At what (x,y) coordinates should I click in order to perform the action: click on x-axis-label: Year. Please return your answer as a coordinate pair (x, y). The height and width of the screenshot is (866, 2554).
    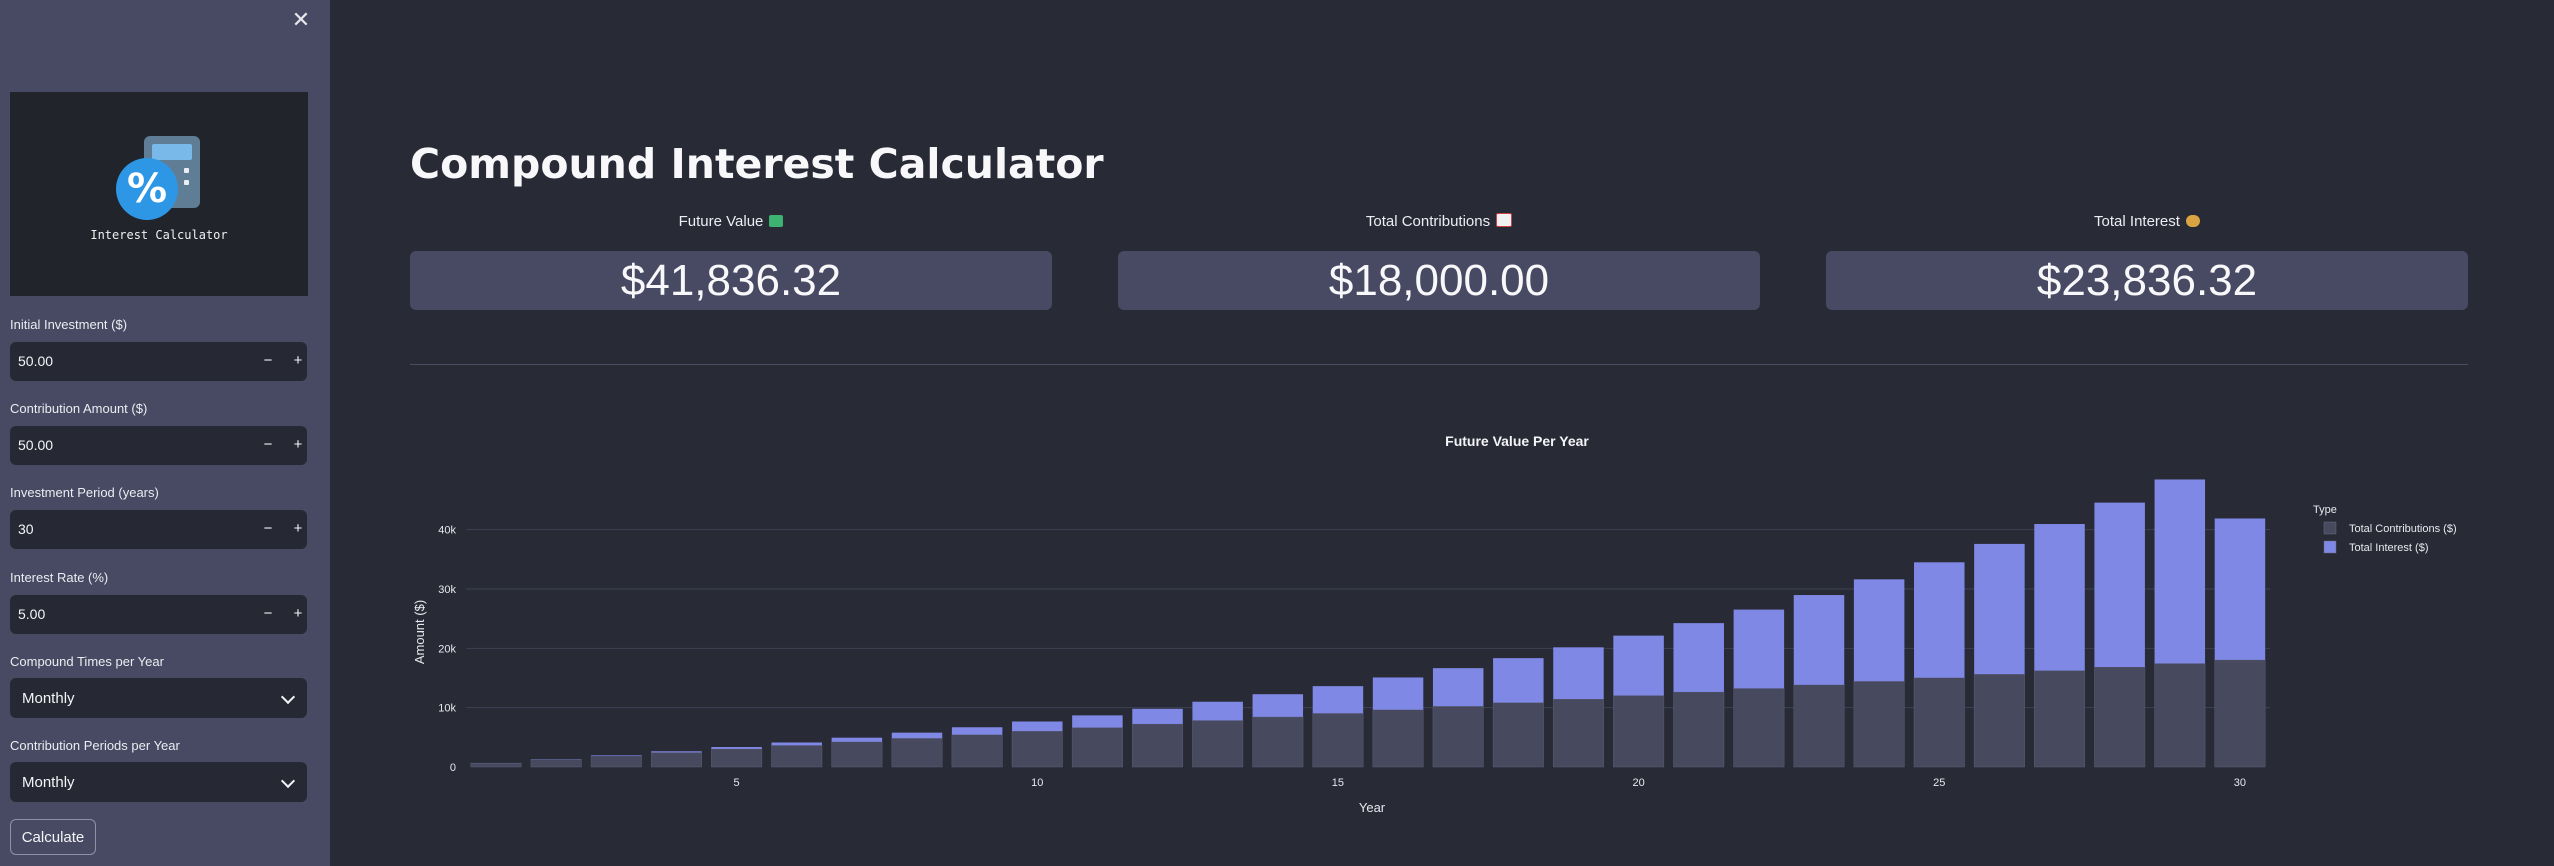
    Looking at the image, I should click on (1372, 807).